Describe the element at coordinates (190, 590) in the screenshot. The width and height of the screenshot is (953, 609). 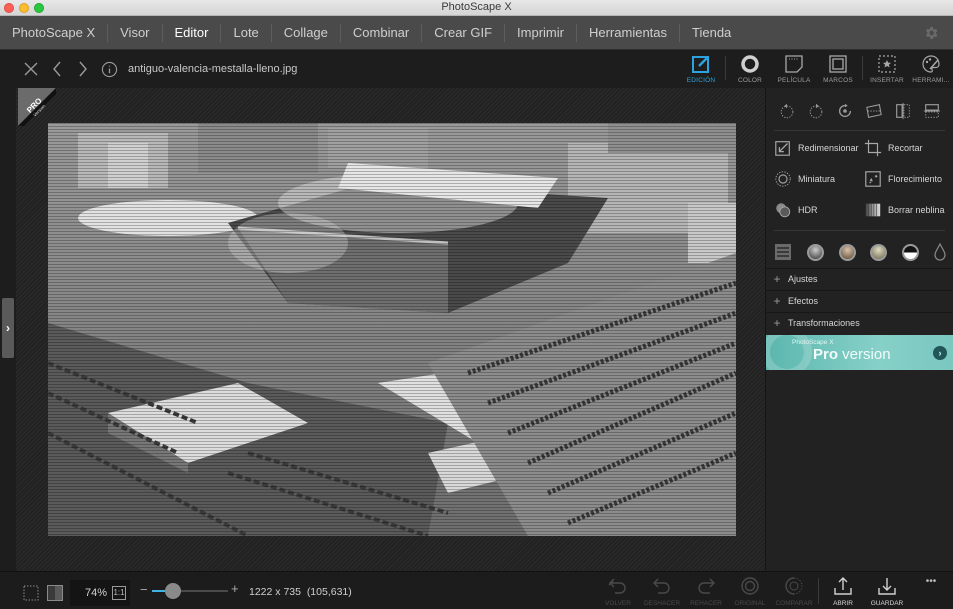
I see `zoom-slider: − +` at that location.